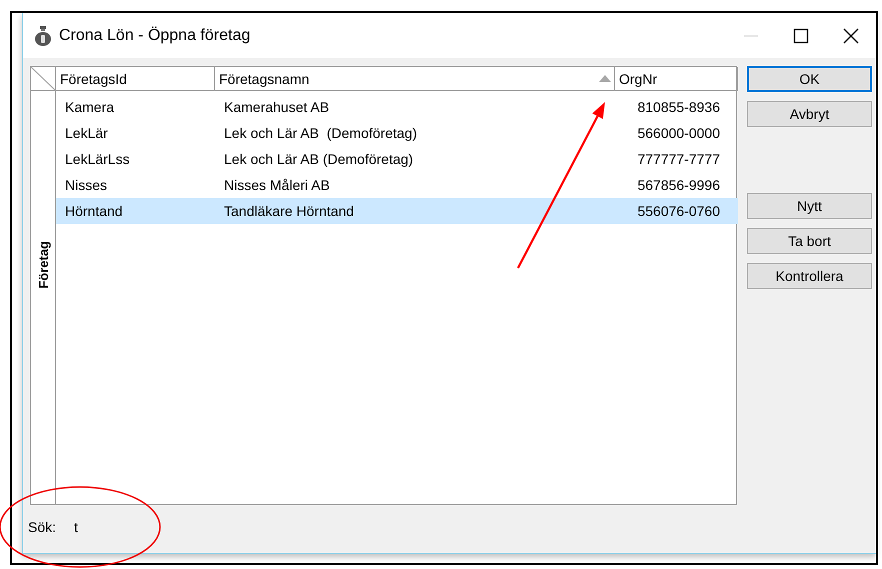  Describe the element at coordinates (678, 159) in the screenshot. I see `table-cell-text: 777777-7777` at that location.